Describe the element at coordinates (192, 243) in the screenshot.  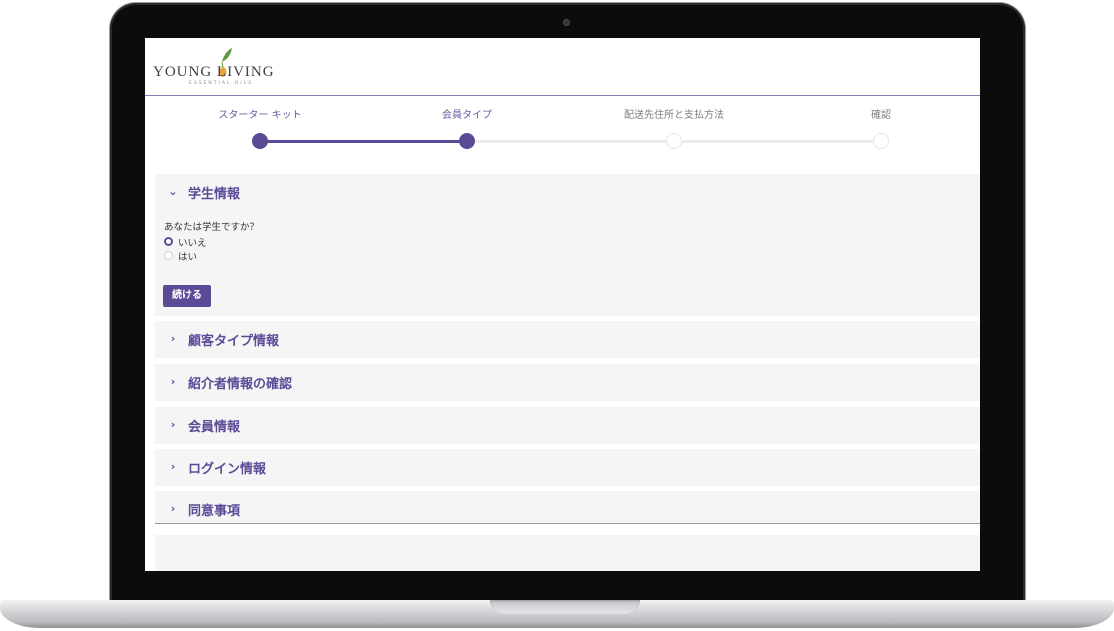
I see `radio-label-no: いいえ` at that location.